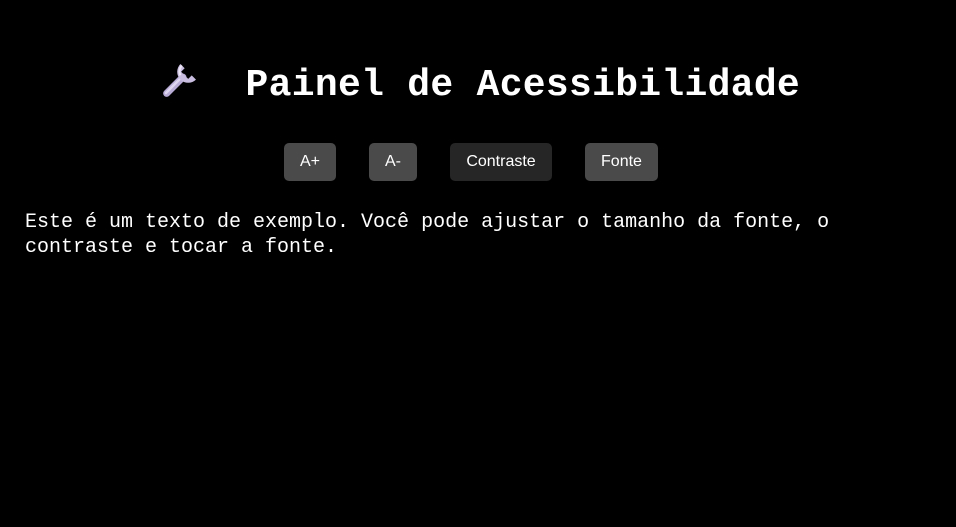 Image resolution: width=956 pixels, height=527 pixels. I want to click on font-button: Fonte, so click(621, 162).